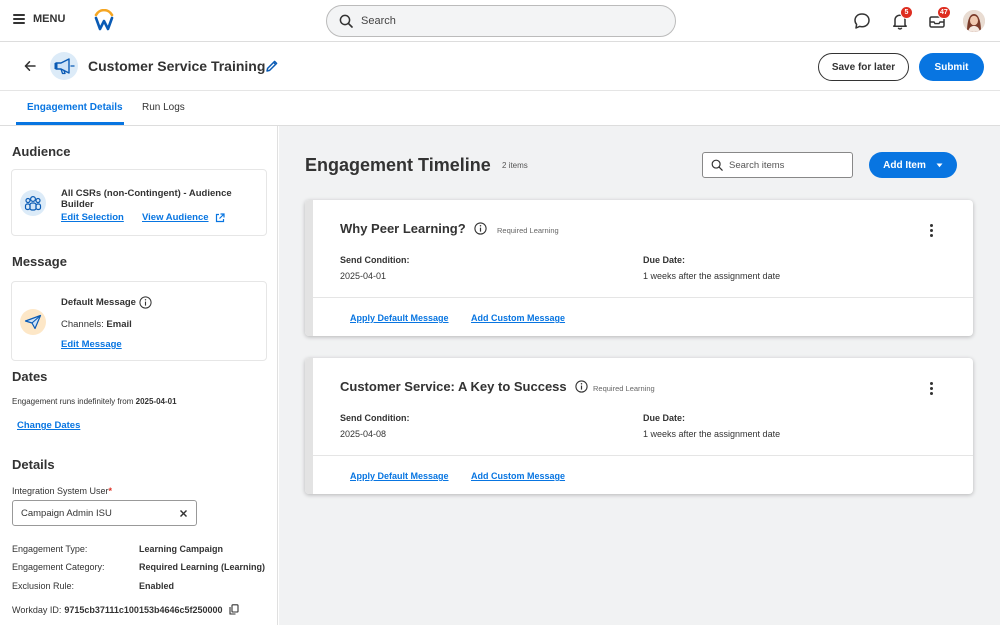 The width and height of the screenshot is (1000, 625). Describe the element at coordinates (39, 261) in the screenshot. I see `message-heading: Message` at that location.